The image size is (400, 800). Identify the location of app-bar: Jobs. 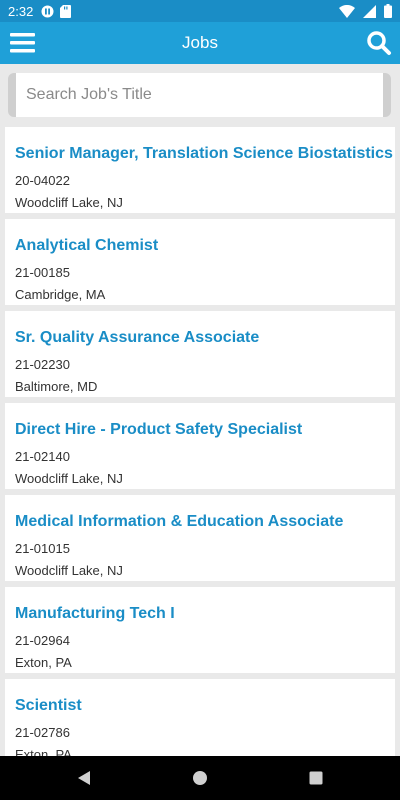
(200, 43).